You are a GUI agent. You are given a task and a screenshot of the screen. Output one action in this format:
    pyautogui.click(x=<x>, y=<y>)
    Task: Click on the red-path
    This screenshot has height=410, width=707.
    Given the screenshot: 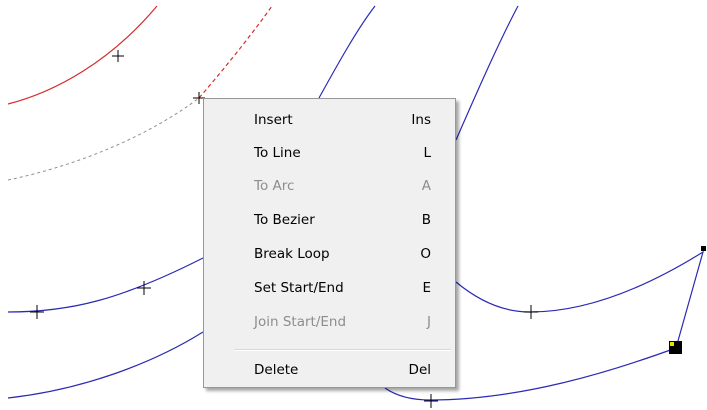 What is the action you would take?
    pyautogui.click(x=82, y=55)
    